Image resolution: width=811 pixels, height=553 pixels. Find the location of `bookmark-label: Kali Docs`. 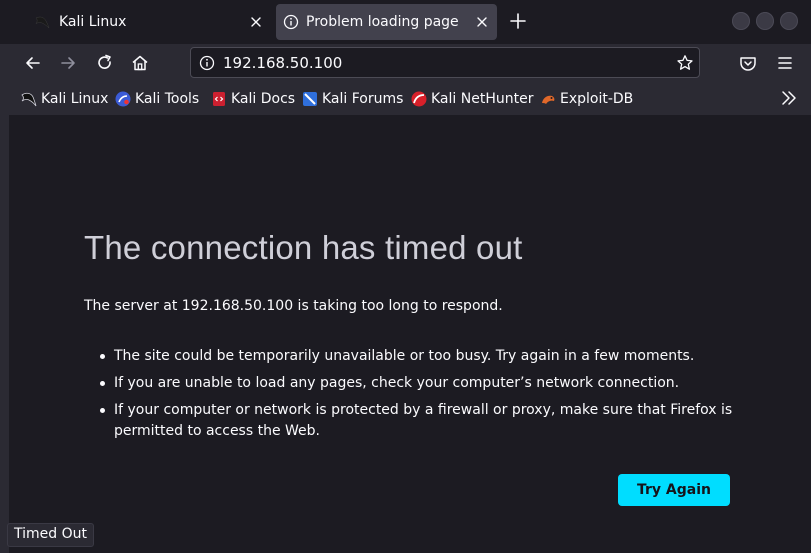

bookmark-label: Kali Docs is located at coordinates (263, 99).